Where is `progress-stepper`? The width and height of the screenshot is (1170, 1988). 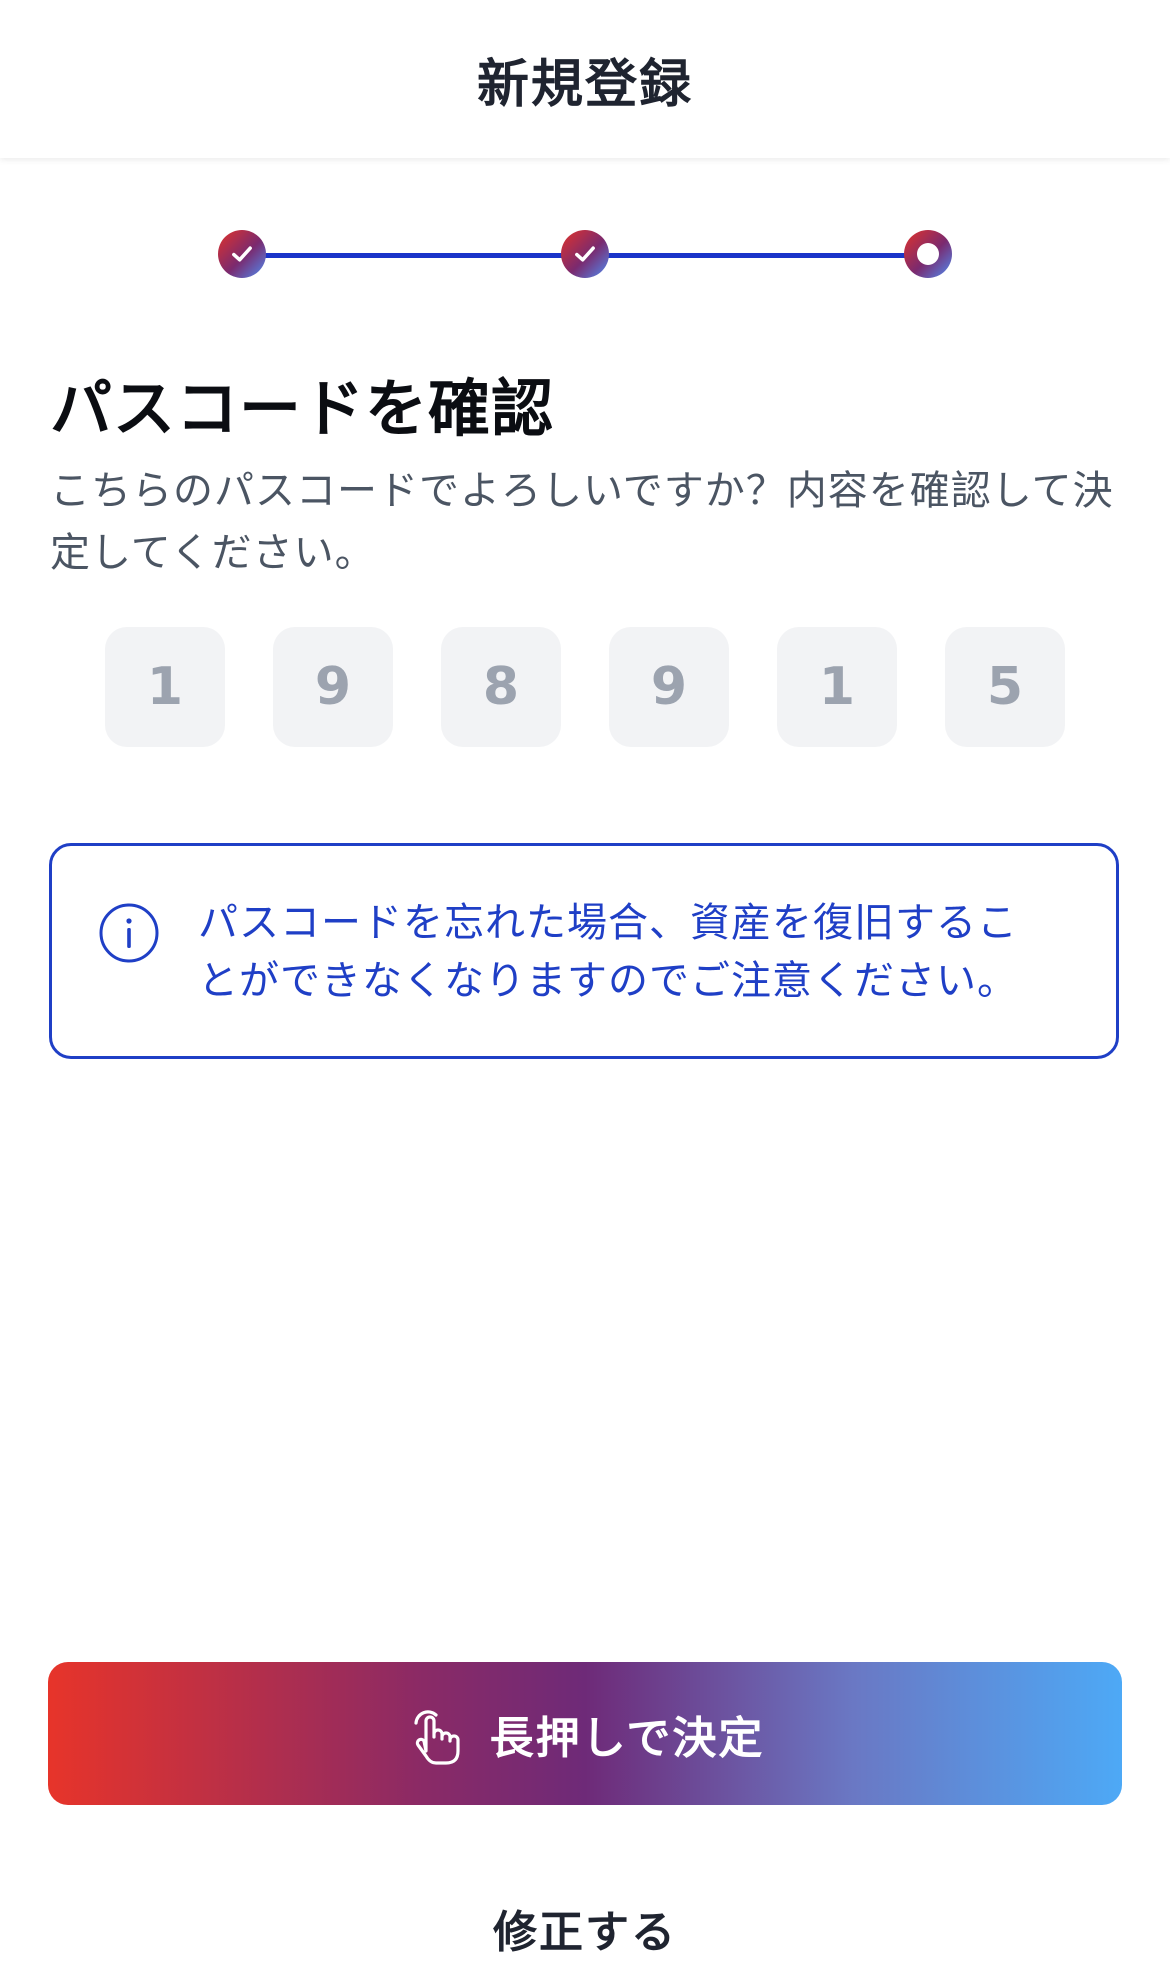
progress-stepper is located at coordinates (585, 255).